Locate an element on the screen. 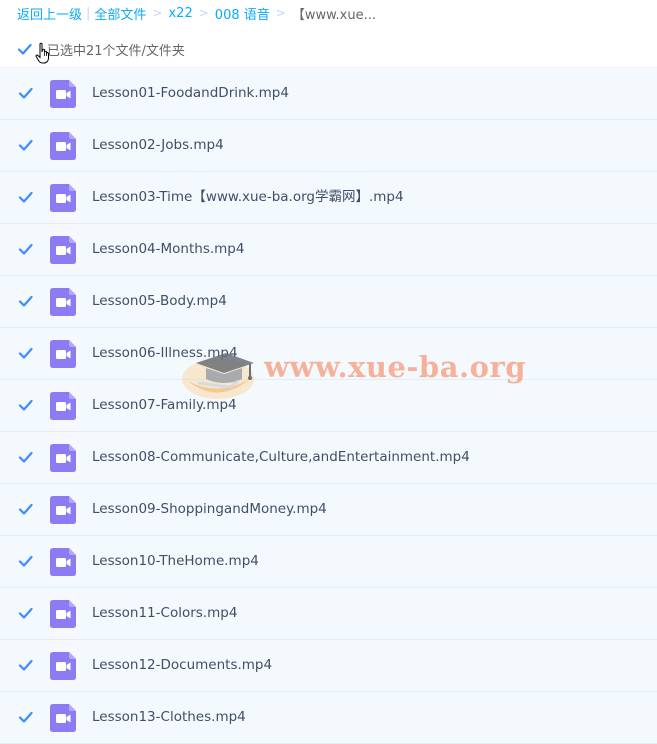  file-name-link: Lesson06-Illness.mp4 is located at coordinates (165, 353).